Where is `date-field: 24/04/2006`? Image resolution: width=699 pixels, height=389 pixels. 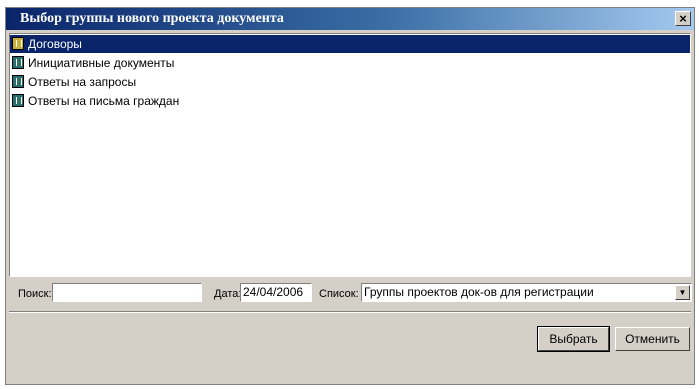 date-field: 24/04/2006 is located at coordinates (276, 292).